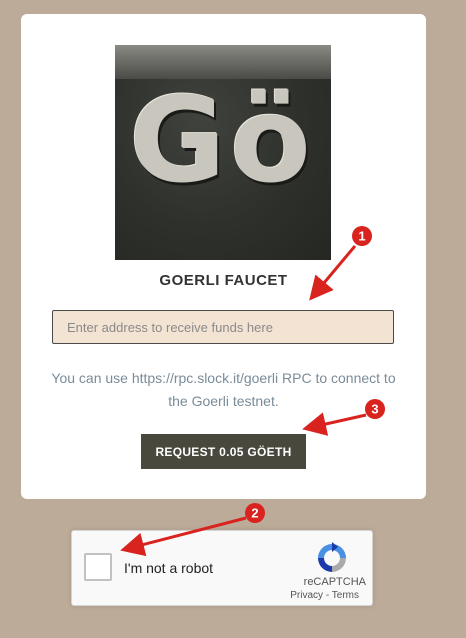  I want to click on privacy-link: Privacy, so click(306, 595).